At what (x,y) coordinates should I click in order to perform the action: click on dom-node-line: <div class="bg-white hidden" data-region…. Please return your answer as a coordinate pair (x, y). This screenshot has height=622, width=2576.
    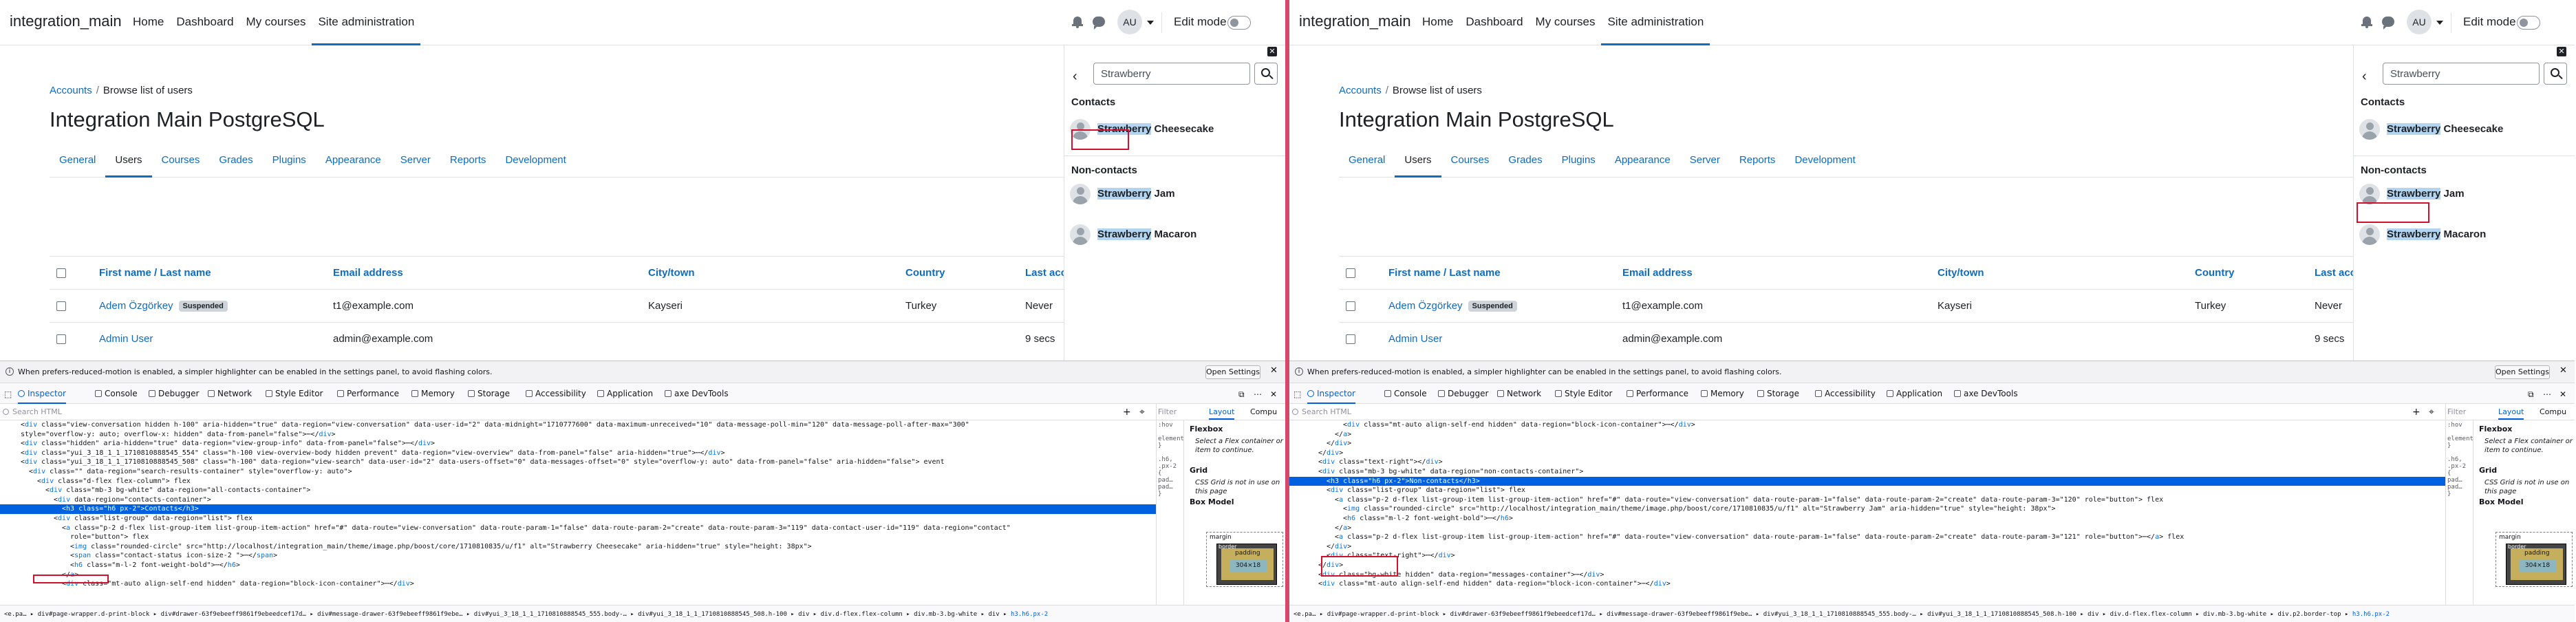
    Looking at the image, I should click on (1867, 575).